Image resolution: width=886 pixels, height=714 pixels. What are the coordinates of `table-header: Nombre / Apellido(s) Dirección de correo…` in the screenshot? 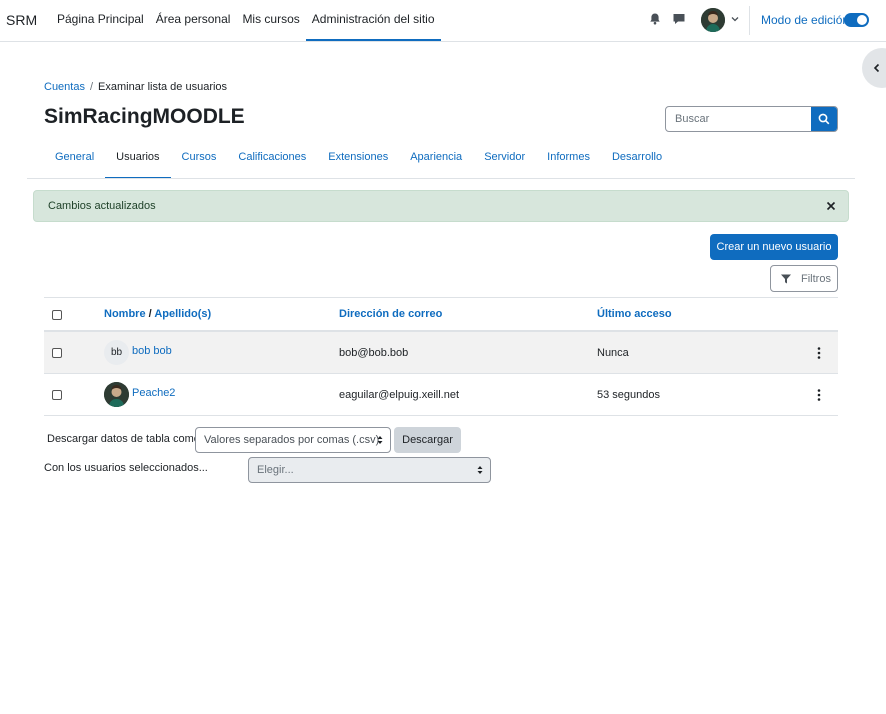 It's located at (441, 314).